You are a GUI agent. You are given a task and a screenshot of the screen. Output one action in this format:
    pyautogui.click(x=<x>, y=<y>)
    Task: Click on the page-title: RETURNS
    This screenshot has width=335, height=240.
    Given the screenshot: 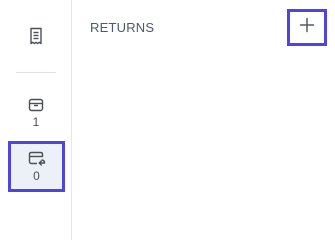 What is the action you would take?
    pyautogui.click(x=122, y=27)
    